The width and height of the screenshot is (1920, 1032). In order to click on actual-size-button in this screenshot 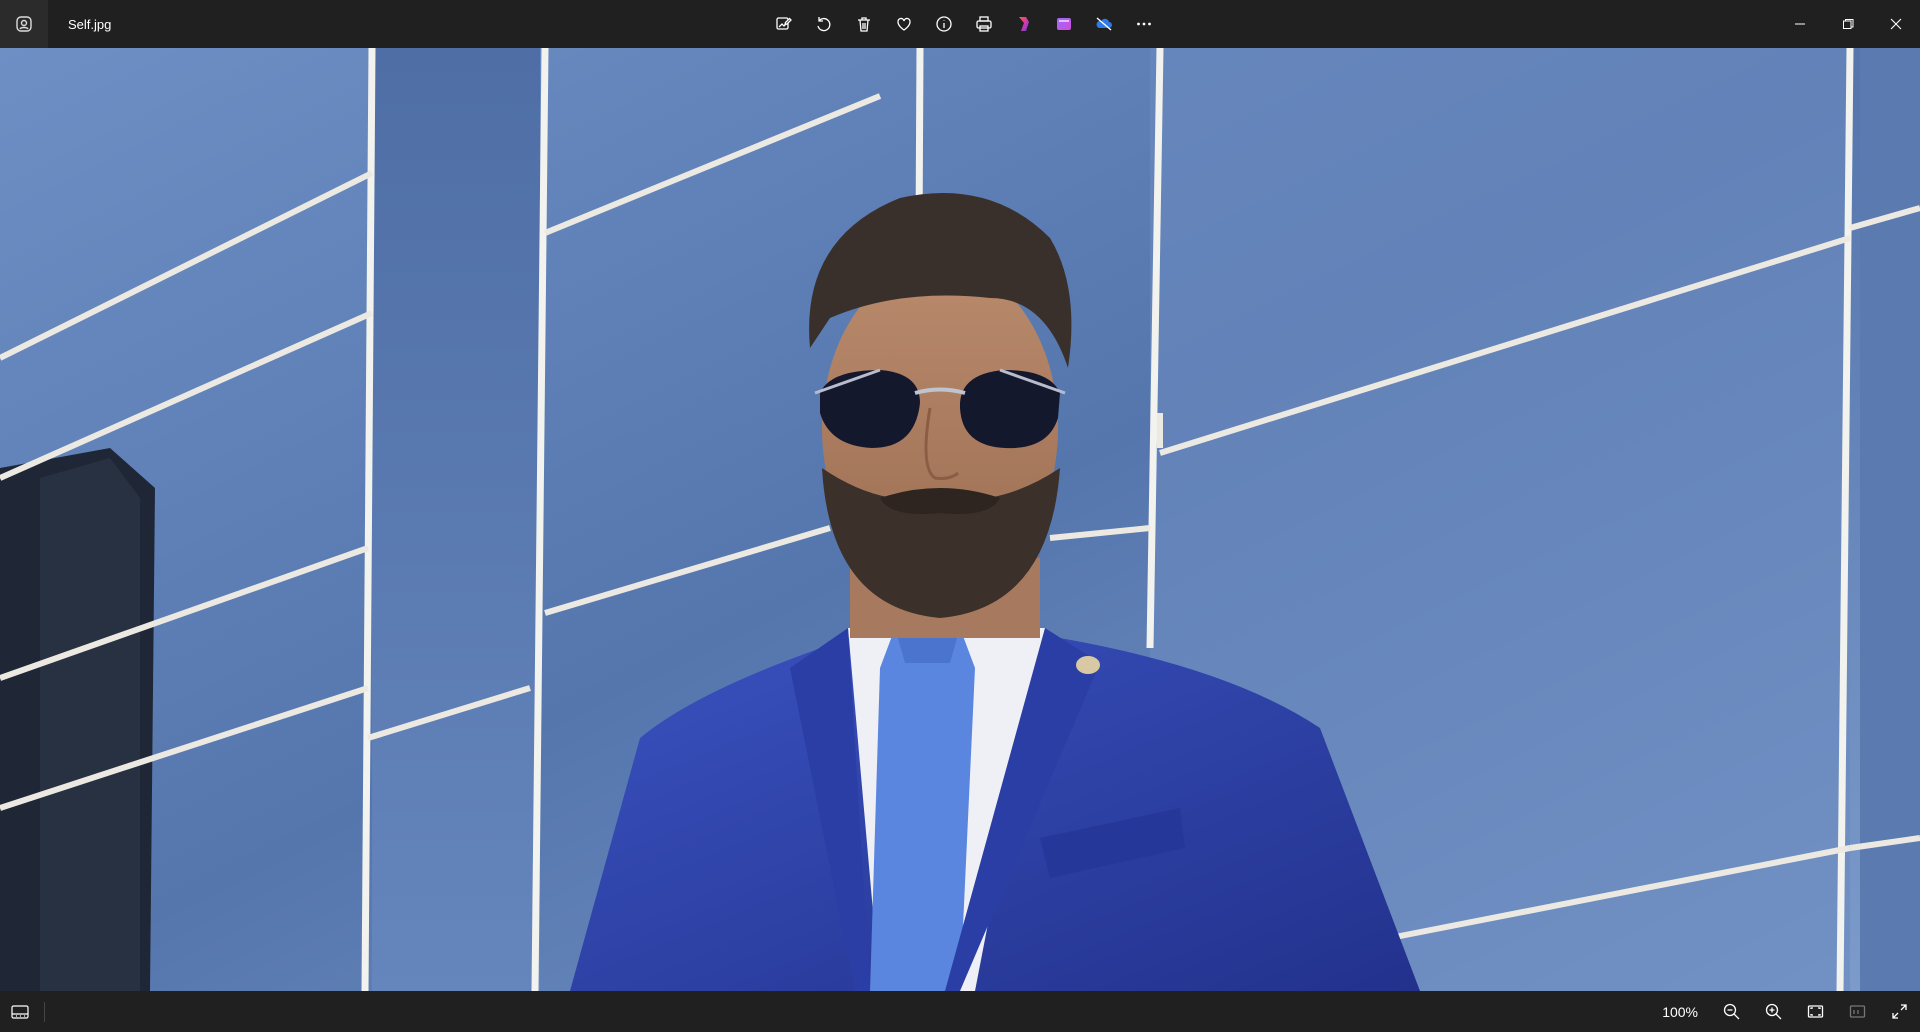, I will do `click(1857, 1011)`.